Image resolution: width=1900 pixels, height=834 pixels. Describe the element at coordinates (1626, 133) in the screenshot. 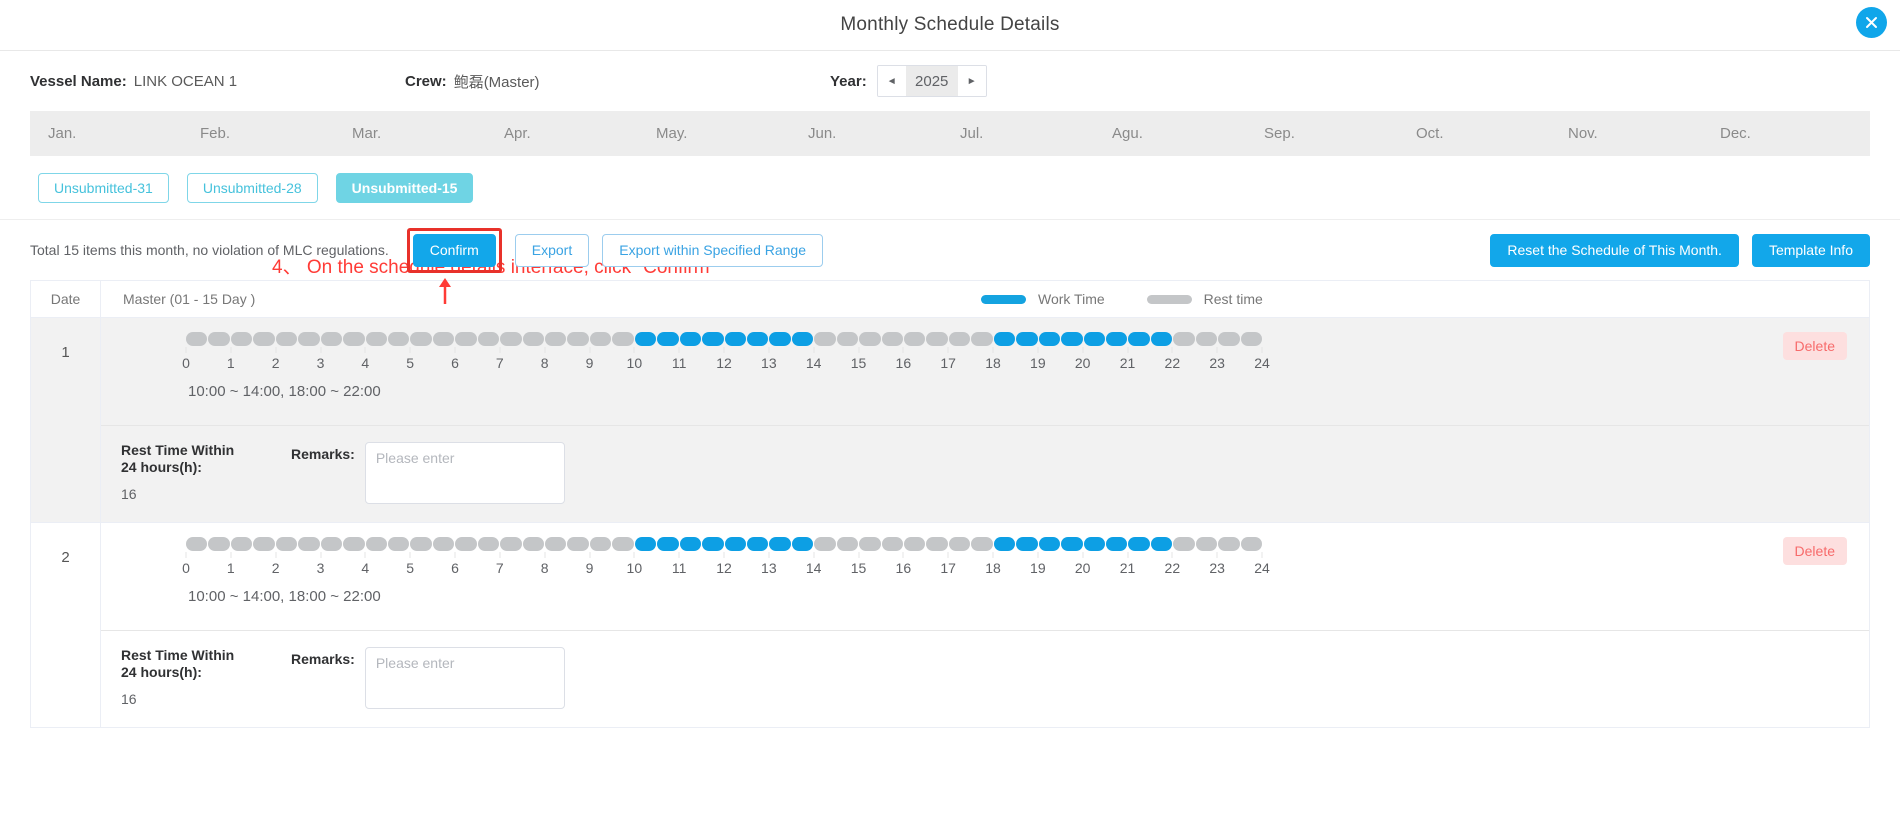

I see `month-tab-nov: Nov.` at that location.